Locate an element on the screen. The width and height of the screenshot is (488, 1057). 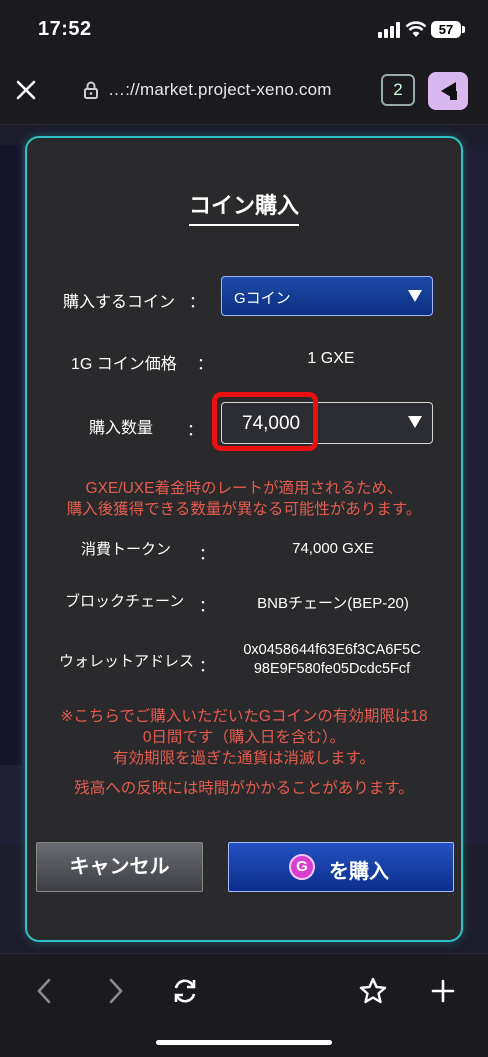
chain-label: ブロックチェーン is located at coordinates (125, 601).